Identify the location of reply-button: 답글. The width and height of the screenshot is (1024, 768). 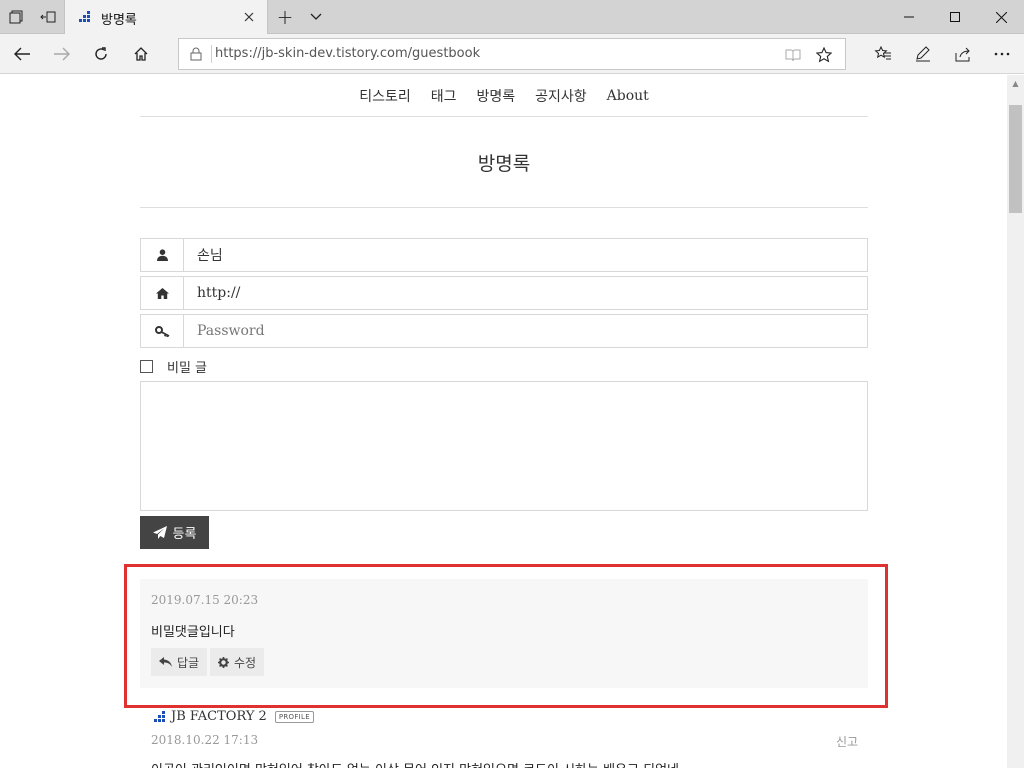
(179, 662).